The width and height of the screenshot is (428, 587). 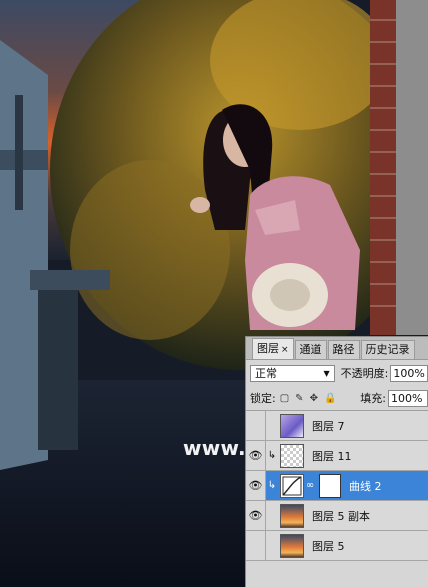 I want to click on fill-input: 100%, so click(x=408, y=398).